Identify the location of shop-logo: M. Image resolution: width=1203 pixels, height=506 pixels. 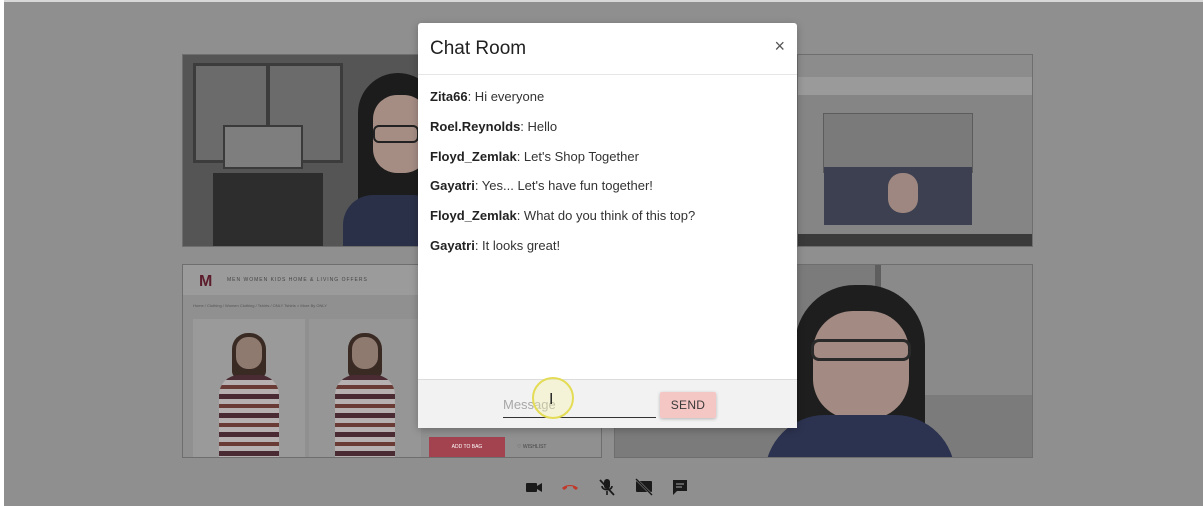
(206, 281).